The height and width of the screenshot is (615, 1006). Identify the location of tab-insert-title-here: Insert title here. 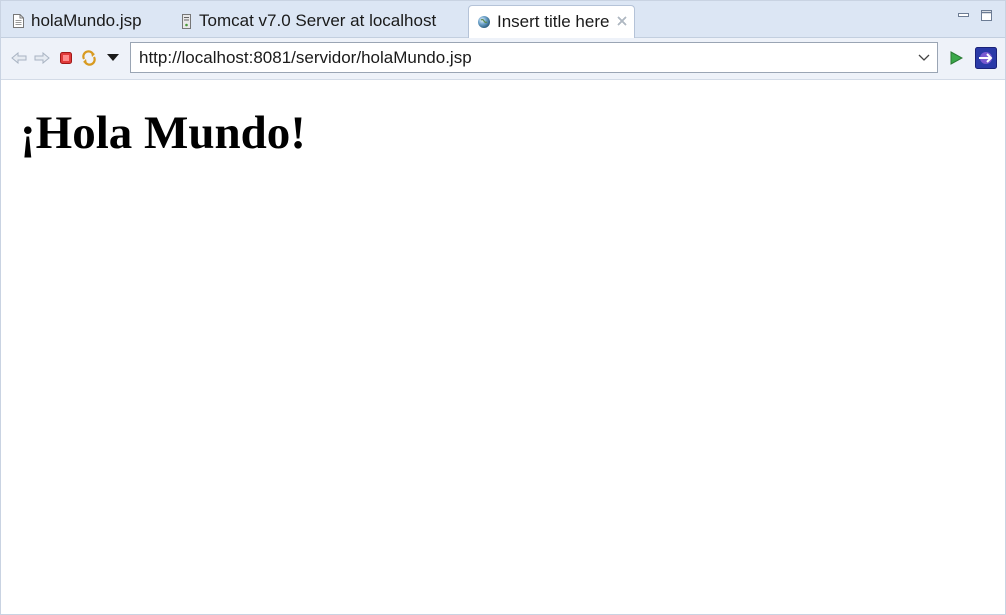
(551, 21).